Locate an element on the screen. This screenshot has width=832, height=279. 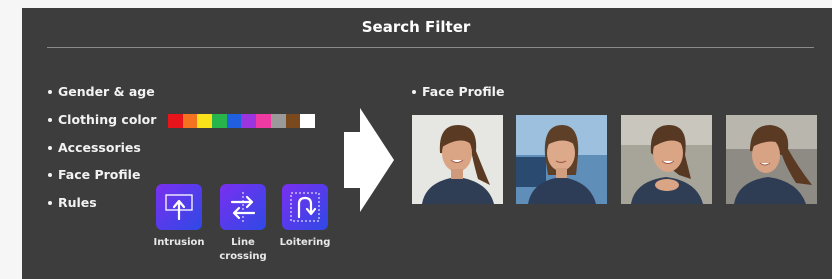
filter-accessories: Accessories is located at coordinates (94, 147).